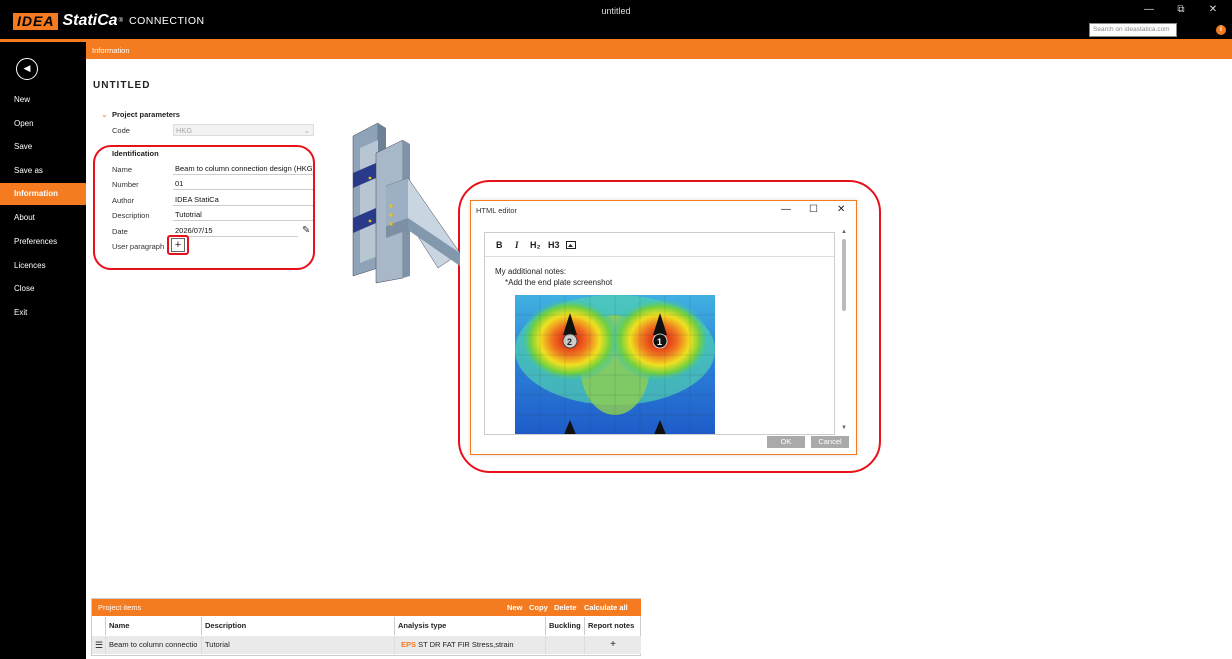  Describe the element at coordinates (167, 21) in the screenshot. I see `logo-product: CONNECTION` at that location.